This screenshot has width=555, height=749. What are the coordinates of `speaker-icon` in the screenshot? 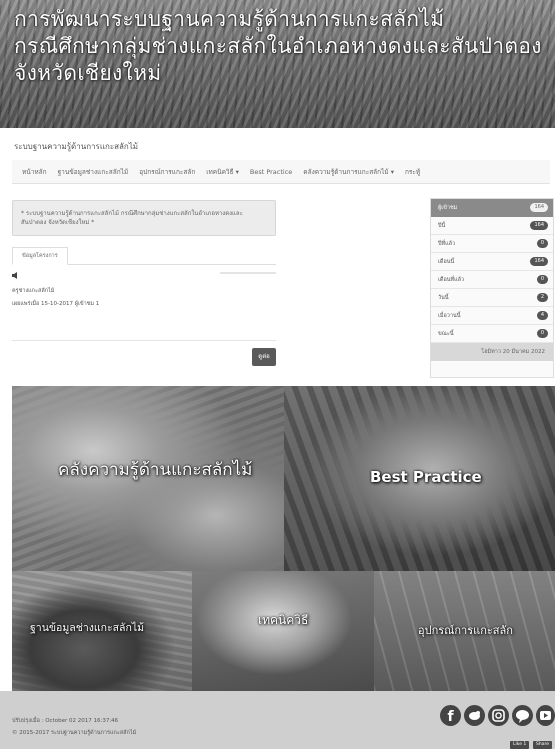 It's located at (16, 275).